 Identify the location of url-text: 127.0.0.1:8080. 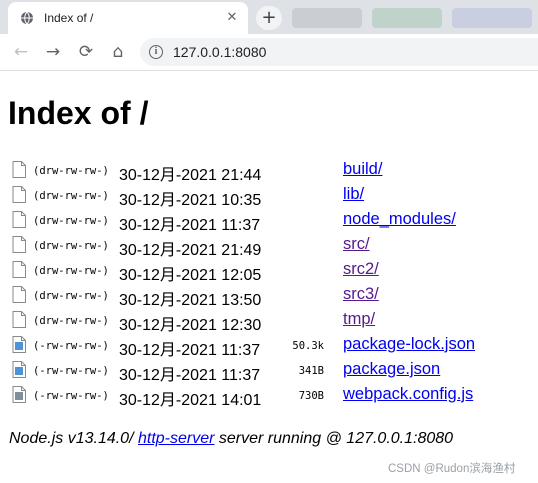
(219, 52).